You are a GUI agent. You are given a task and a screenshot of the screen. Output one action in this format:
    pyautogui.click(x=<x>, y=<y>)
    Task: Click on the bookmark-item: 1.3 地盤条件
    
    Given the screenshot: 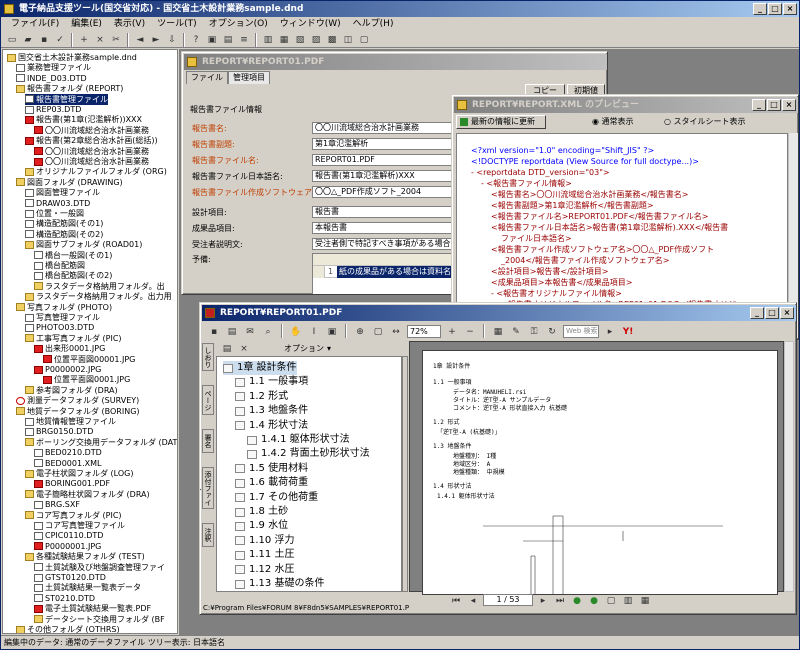 What is the action you would take?
    pyautogui.click(x=271, y=411)
    